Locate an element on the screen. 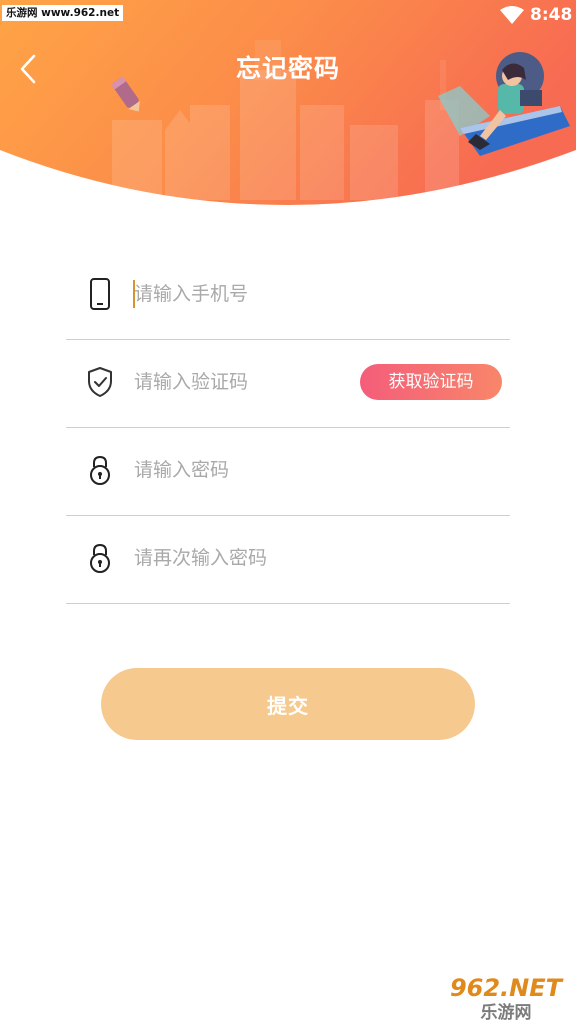  verification-code-input is located at coordinates (254, 382).